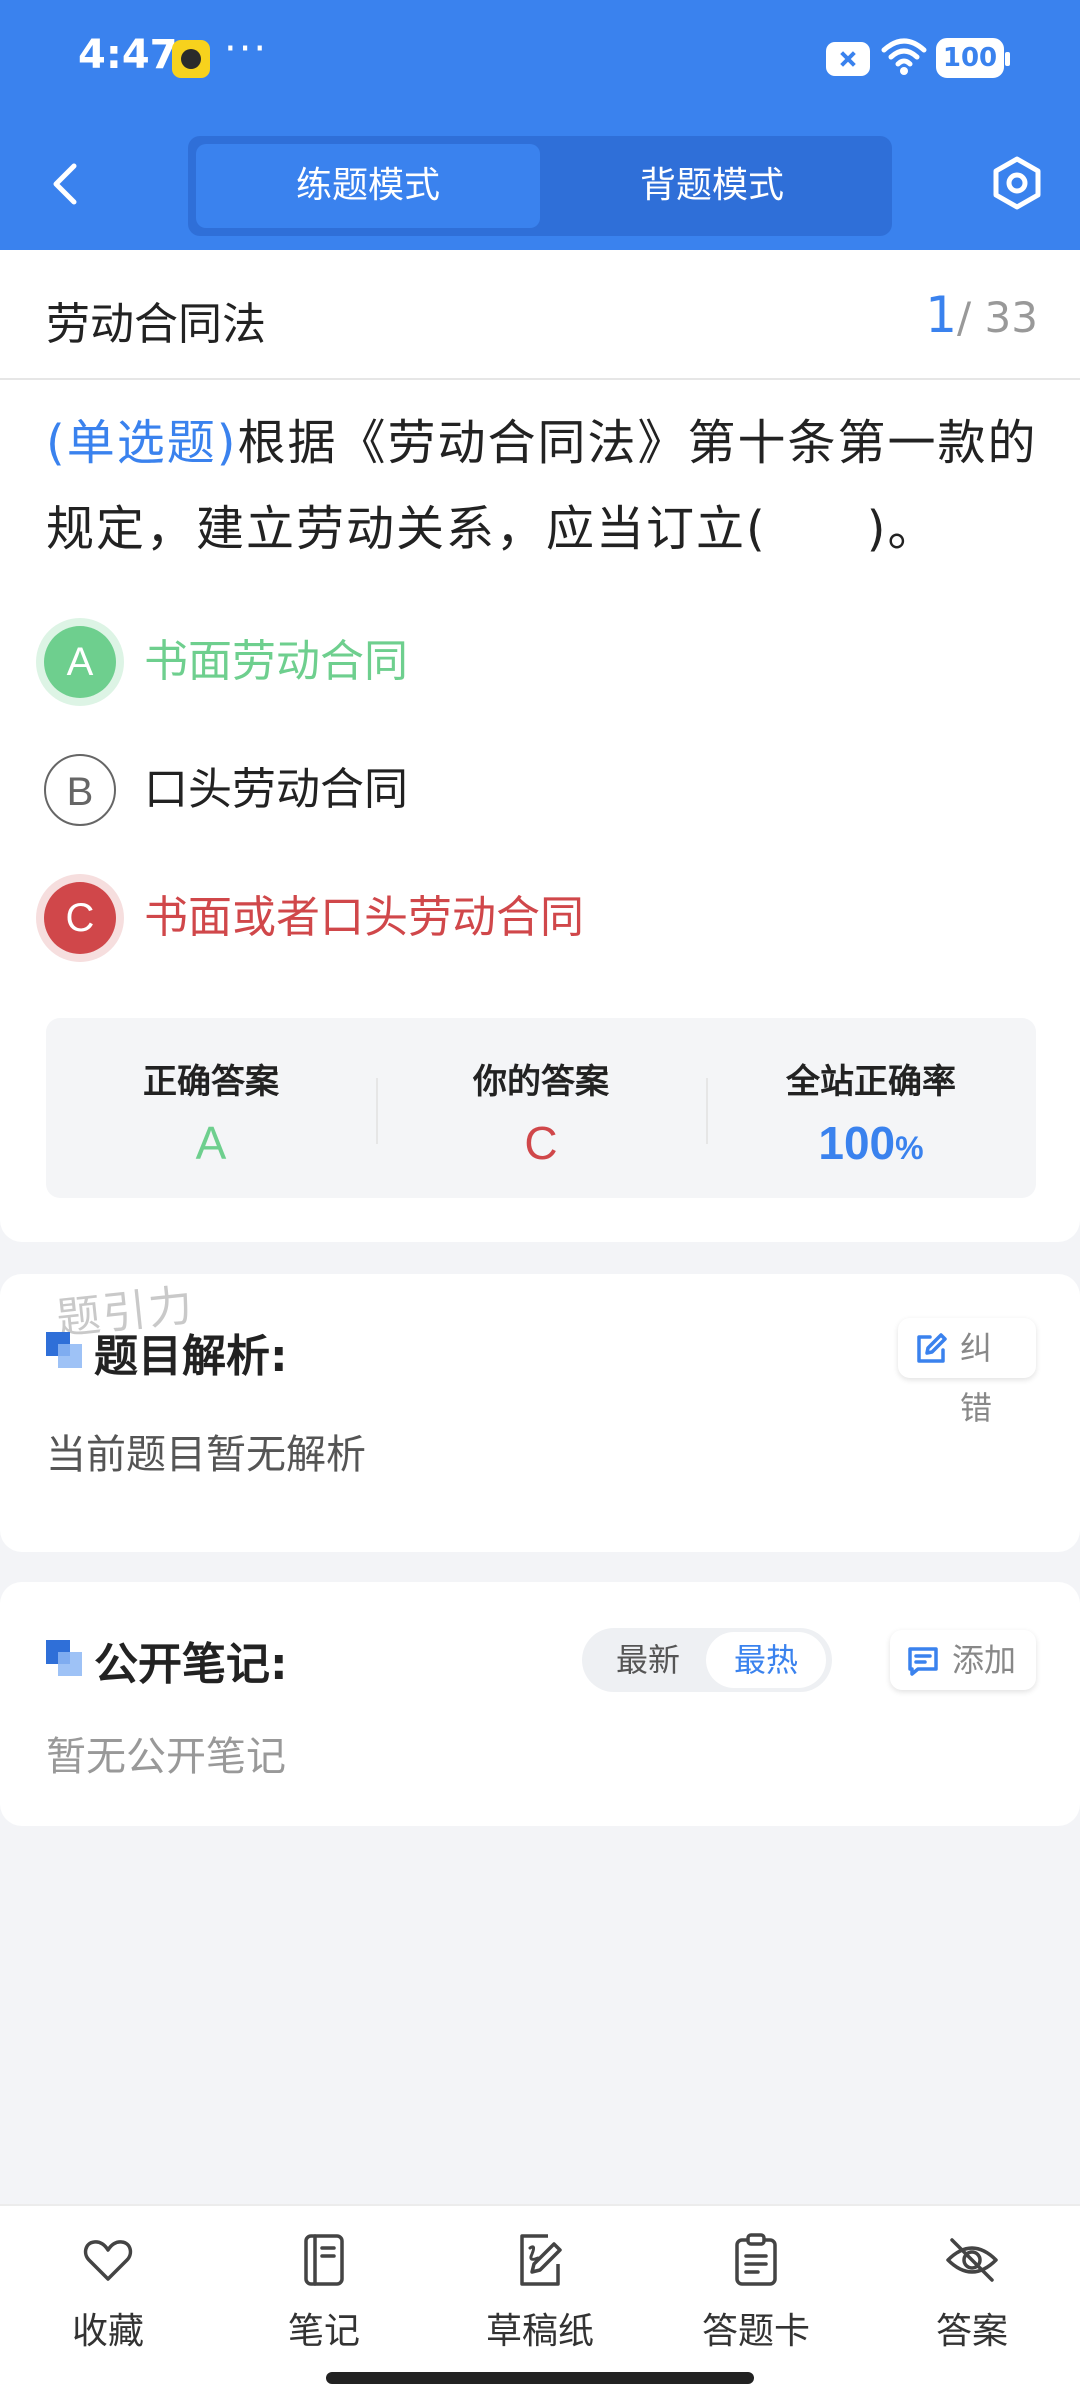  I want to click on draft-paper-button: 草稿纸, so click(540, 2302).